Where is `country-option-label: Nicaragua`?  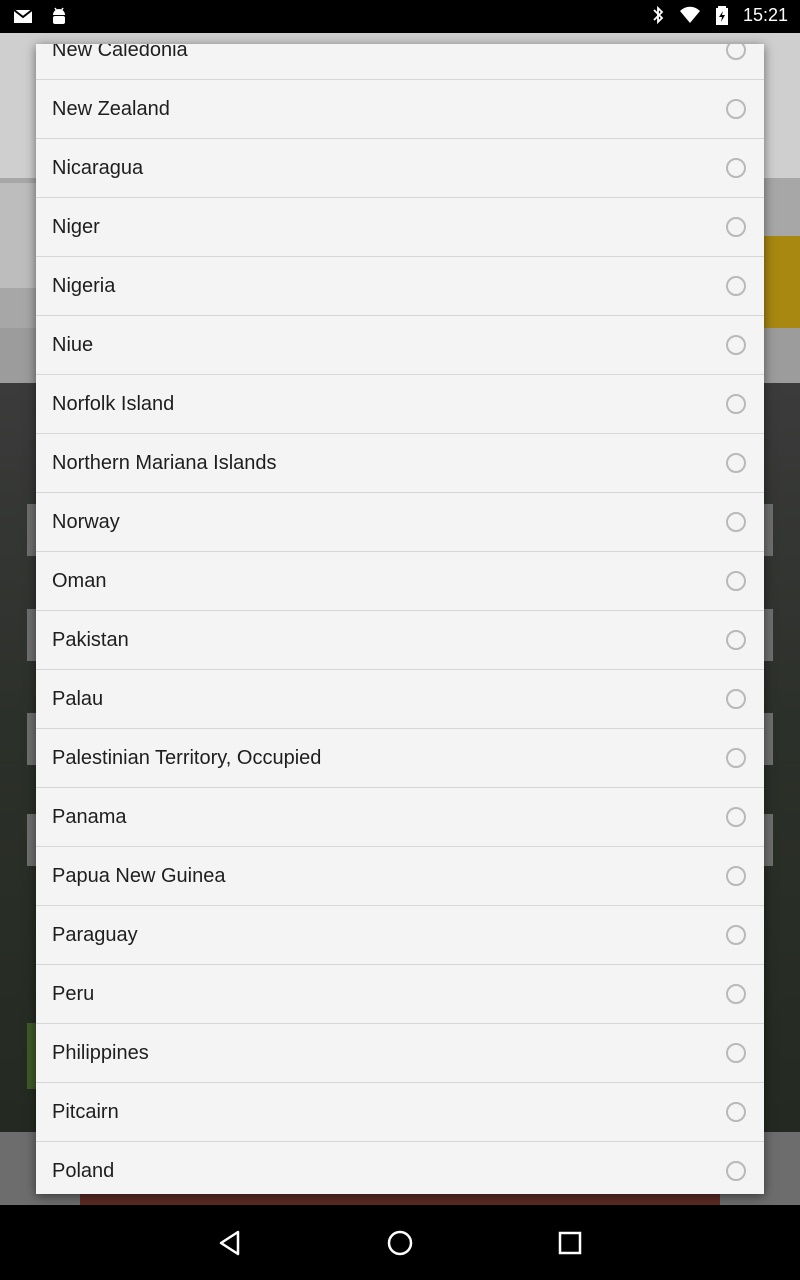
country-option-label: Nicaragua is located at coordinates (98, 167).